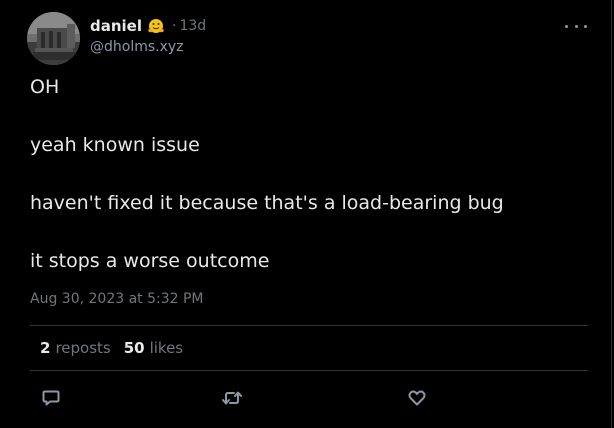 Image resolution: width=614 pixels, height=428 pixels. I want to click on avatar-photo, so click(53, 38).